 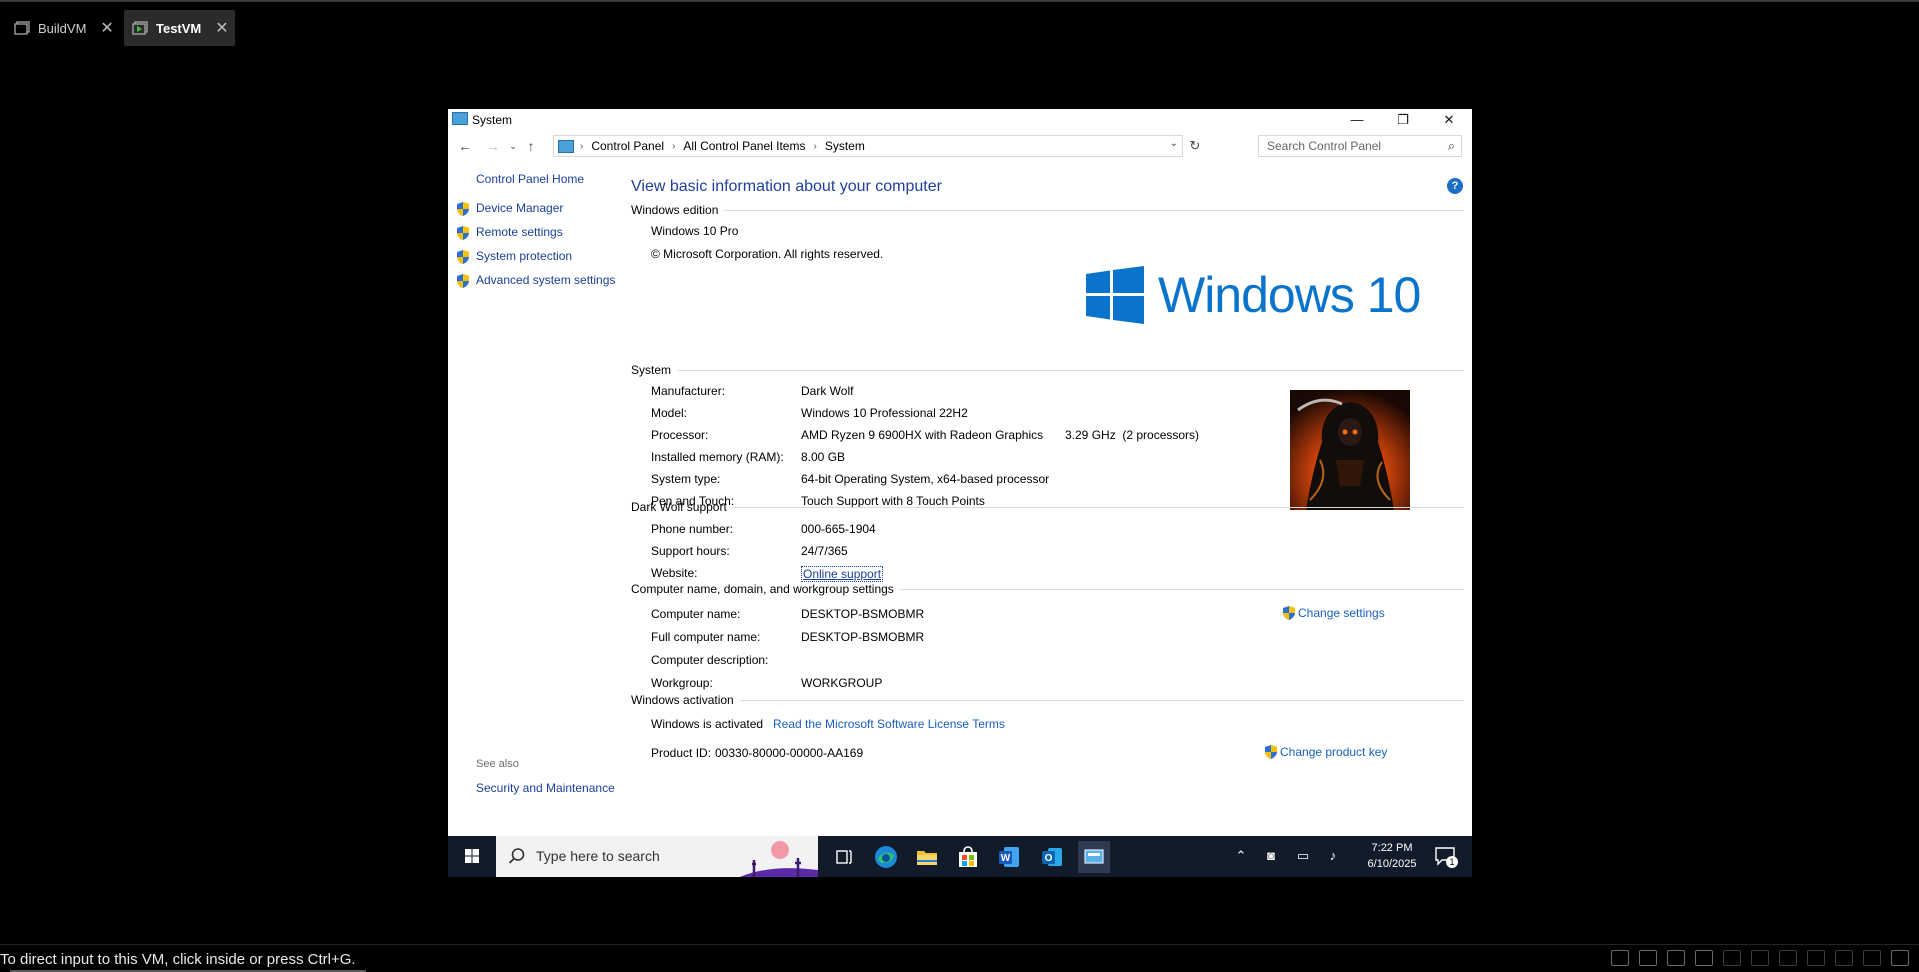 I want to click on svg-text: W, so click(x=1006, y=858).